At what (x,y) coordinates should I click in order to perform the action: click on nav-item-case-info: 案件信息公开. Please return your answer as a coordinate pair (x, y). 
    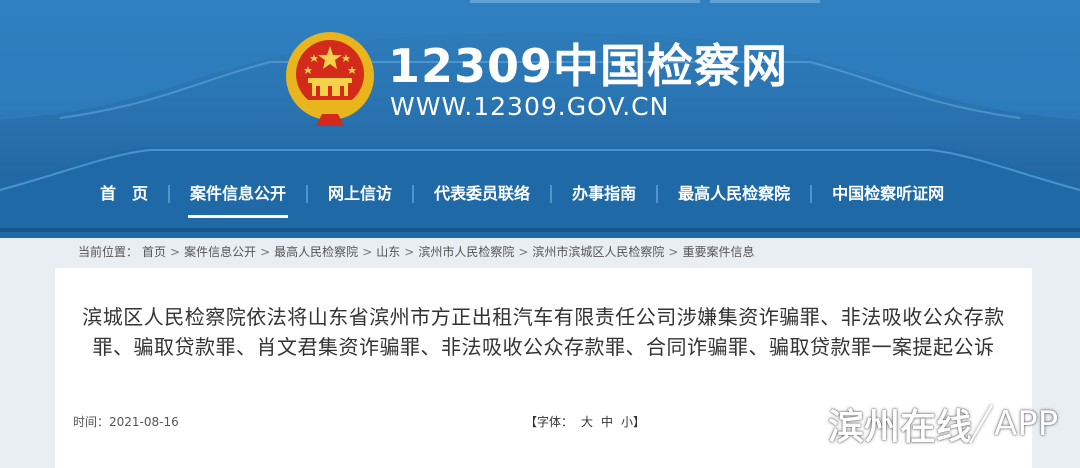
    Looking at the image, I should click on (238, 195).